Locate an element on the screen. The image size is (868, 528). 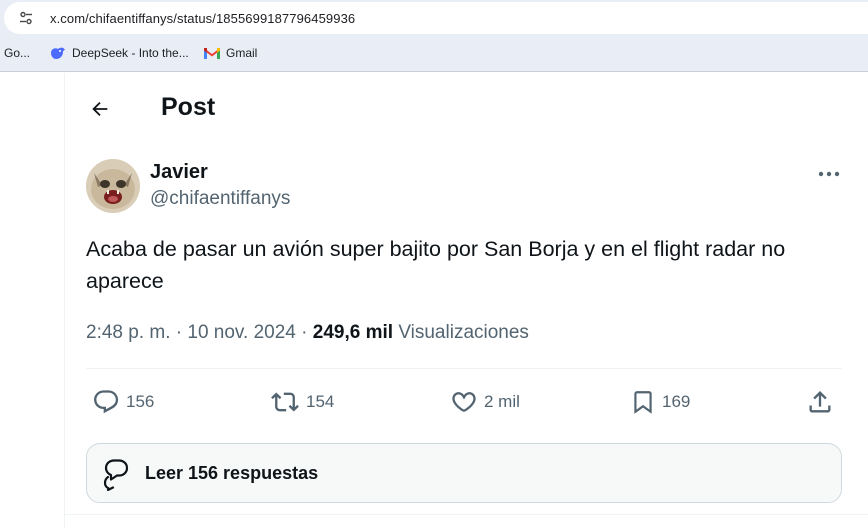
avatar is located at coordinates (113, 186).